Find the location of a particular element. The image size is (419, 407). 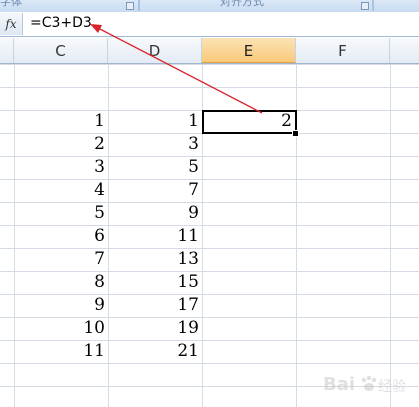

cell-c: 11 is located at coordinates (61, 351).